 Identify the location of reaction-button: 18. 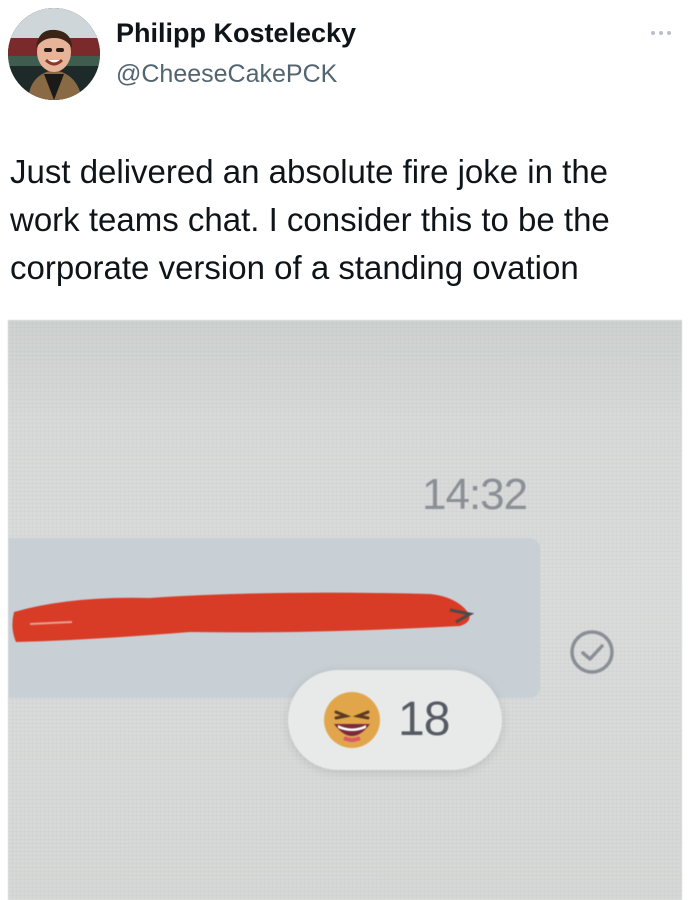
(395, 720).